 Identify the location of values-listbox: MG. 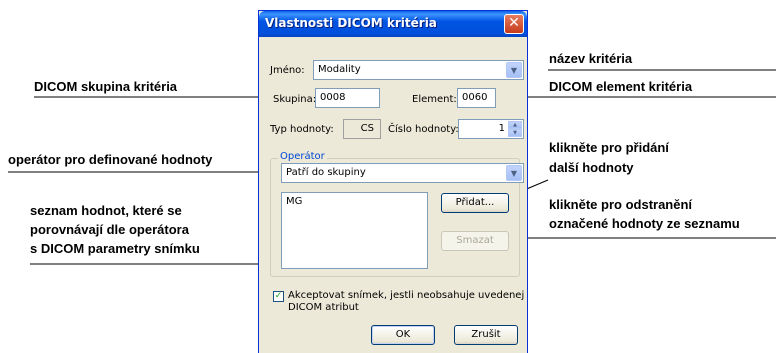
(354, 230).